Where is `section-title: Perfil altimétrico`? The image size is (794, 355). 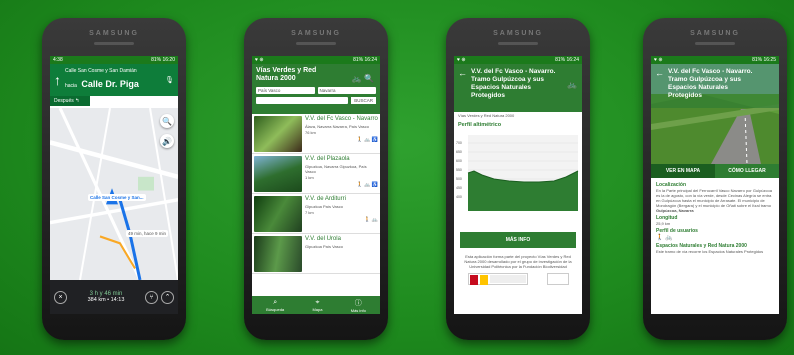 section-title: Perfil altimétrico is located at coordinates (480, 125).